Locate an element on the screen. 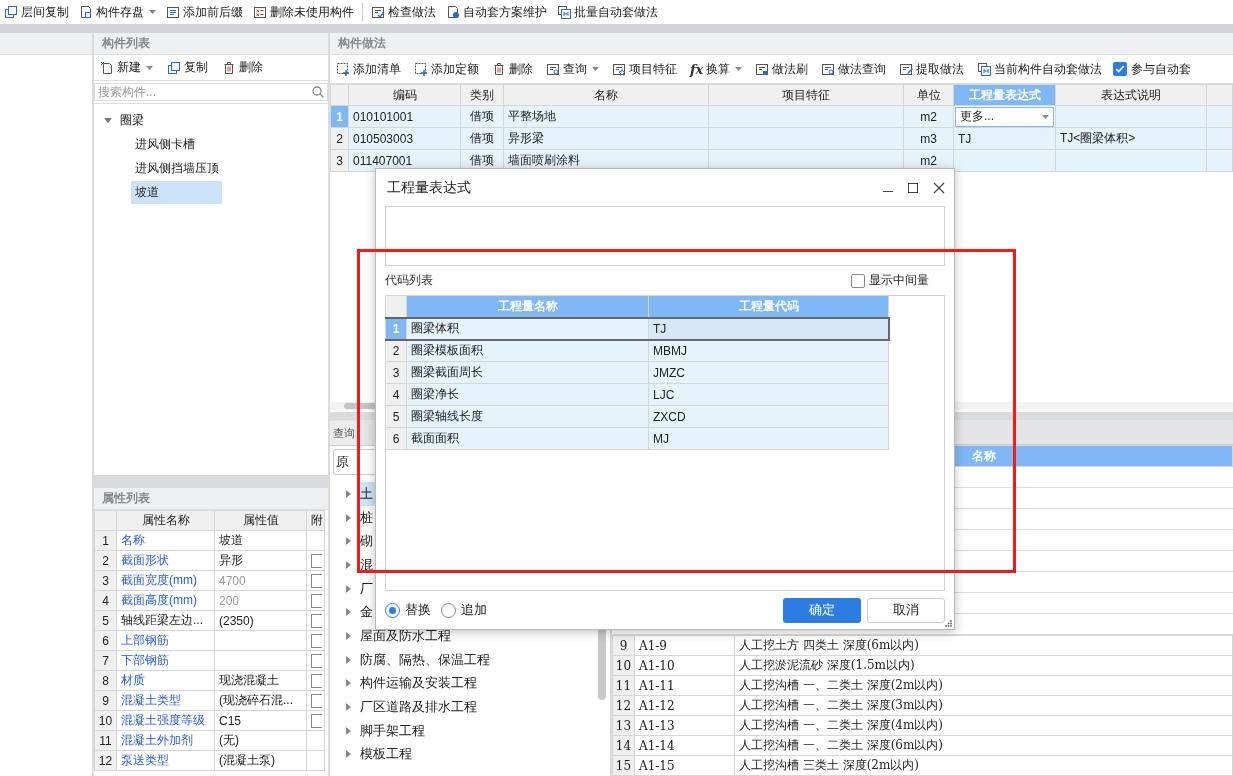 The image size is (1233, 776). toolbar-button: 添加定额 is located at coordinates (446, 69).